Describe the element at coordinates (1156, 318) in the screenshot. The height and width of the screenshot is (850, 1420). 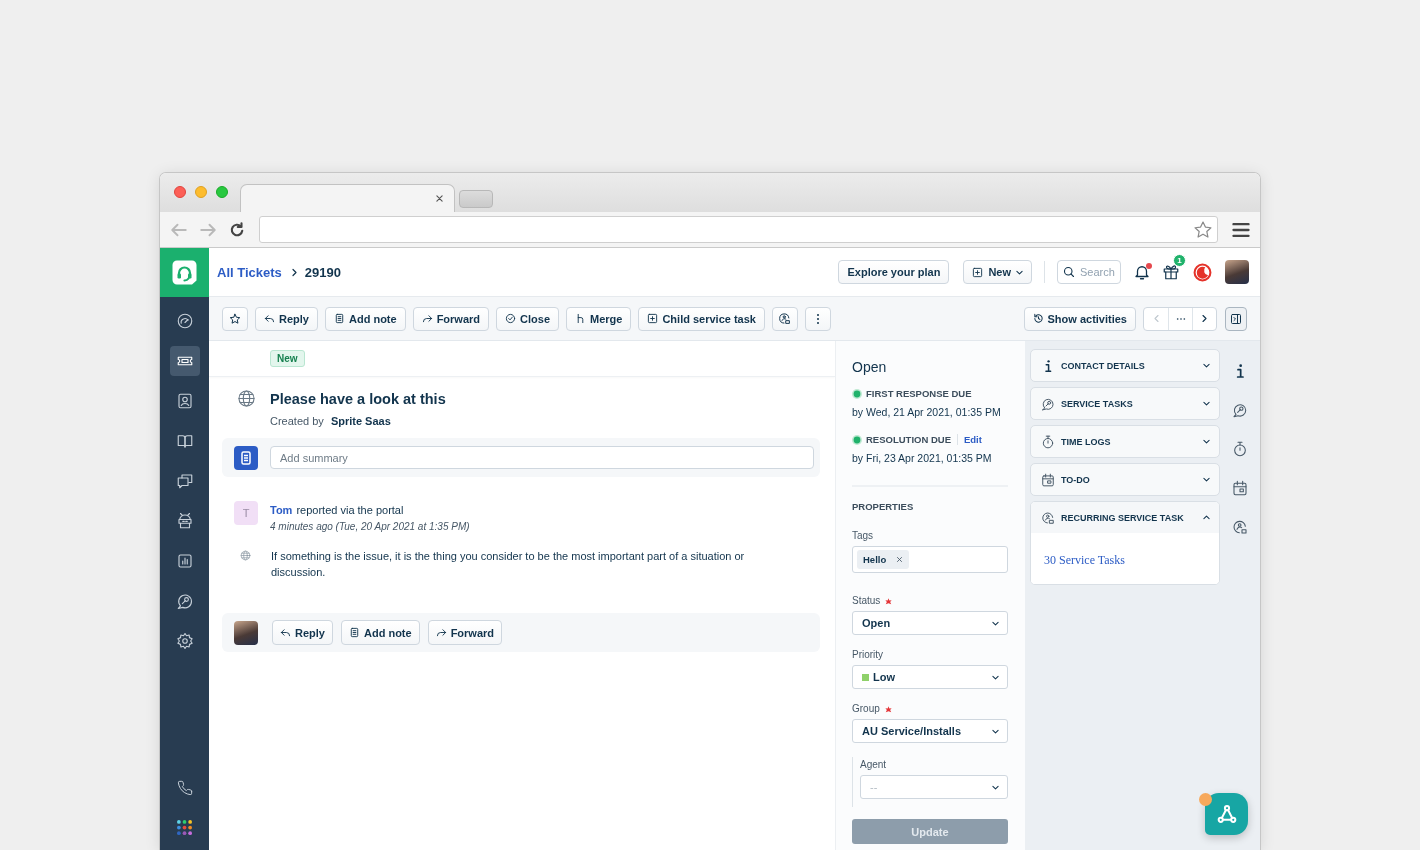
I see `chevron-left-icon` at that location.